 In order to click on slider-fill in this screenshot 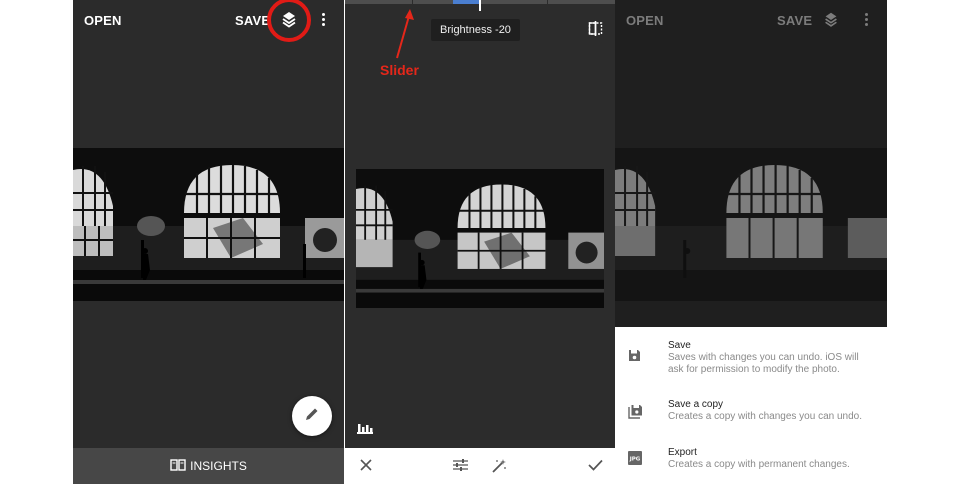, I will do `click(466, 2)`.